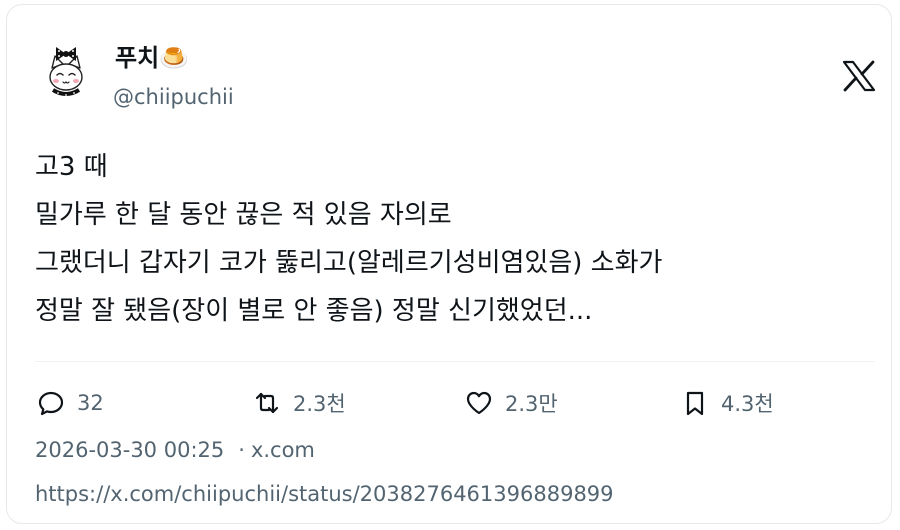 The image size is (900, 530). I want to click on reply-button: 32, so click(70, 403).